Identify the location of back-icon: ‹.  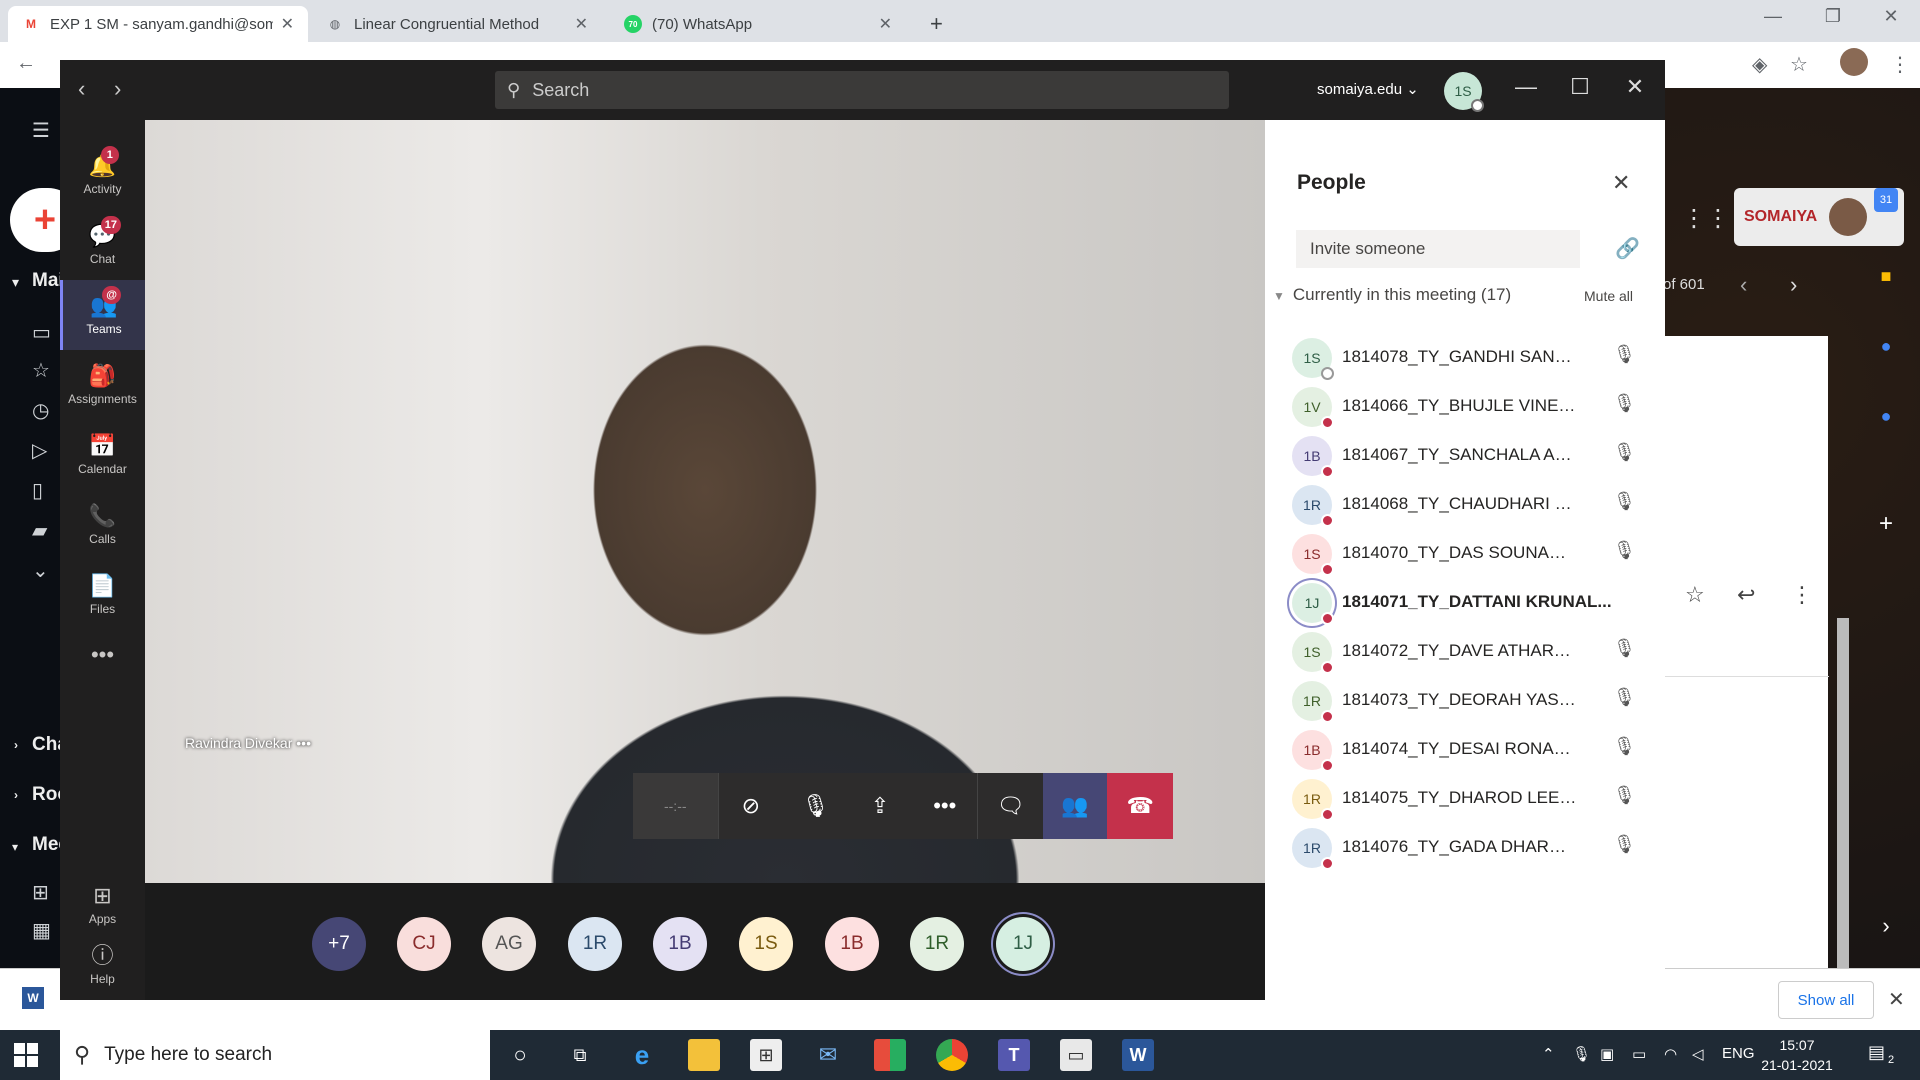
(81, 89).